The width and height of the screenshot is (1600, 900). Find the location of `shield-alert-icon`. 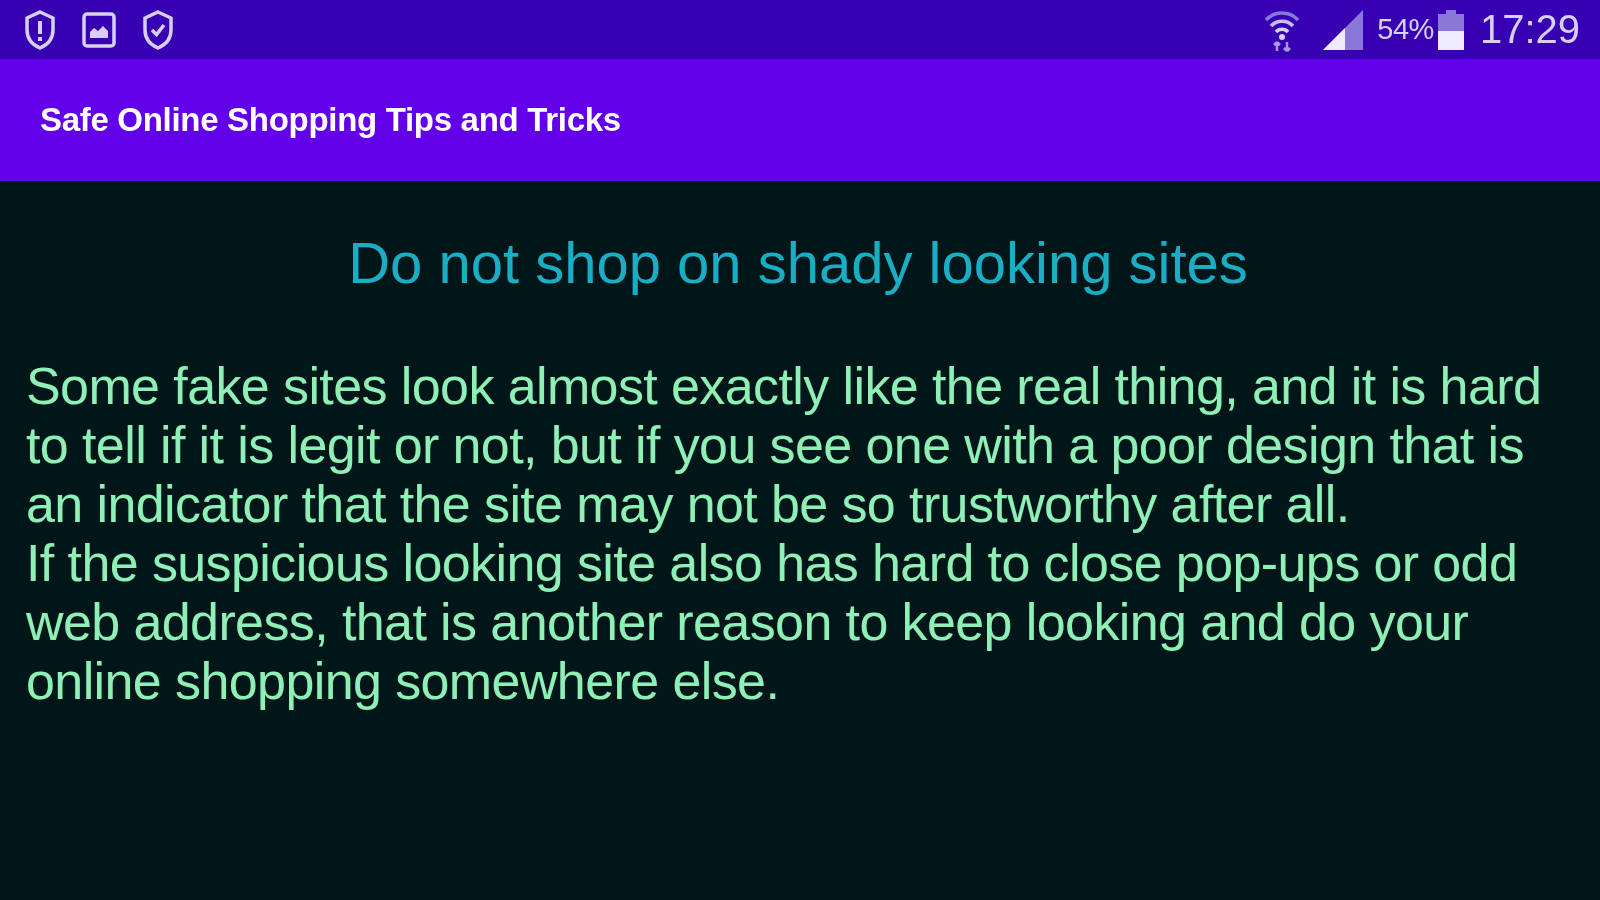

shield-alert-icon is located at coordinates (40, 29).